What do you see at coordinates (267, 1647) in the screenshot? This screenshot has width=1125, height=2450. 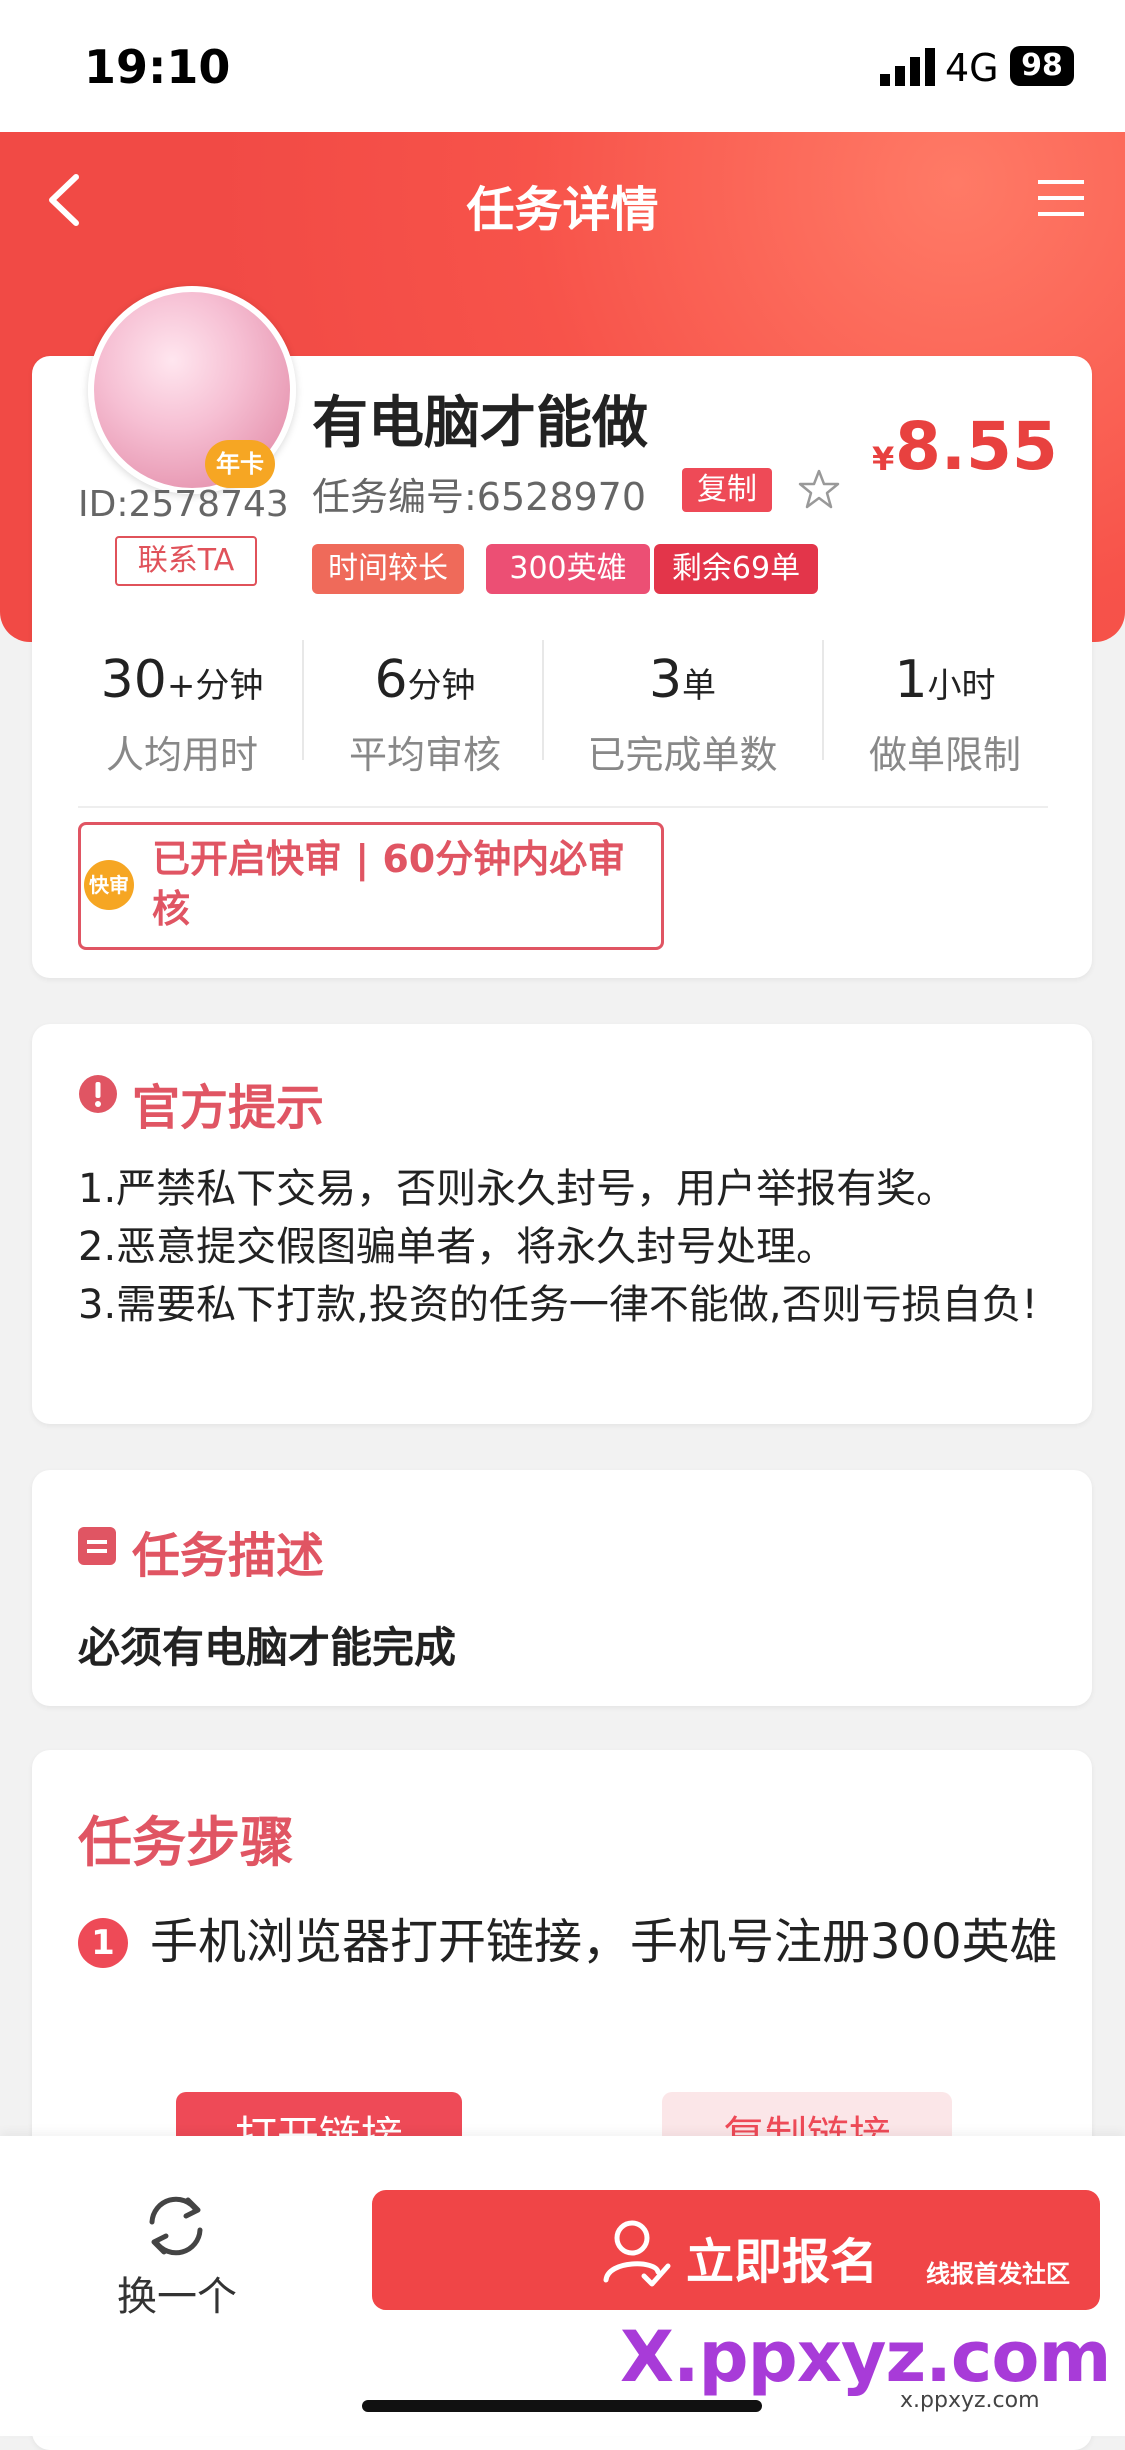 I see `description-body: 必须有电脑才能完成` at bounding box center [267, 1647].